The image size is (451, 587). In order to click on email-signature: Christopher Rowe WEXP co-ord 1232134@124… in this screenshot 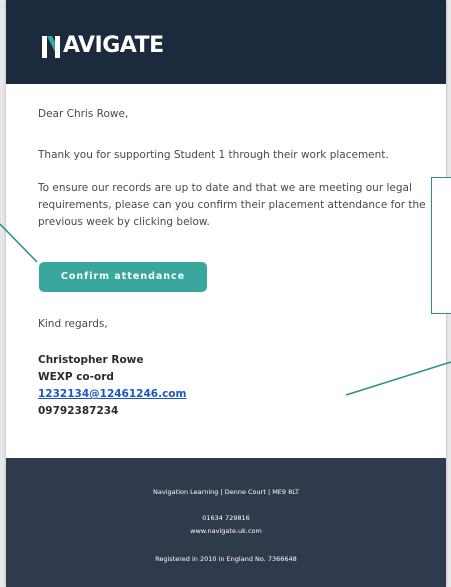, I will do `click(112, 386)`.